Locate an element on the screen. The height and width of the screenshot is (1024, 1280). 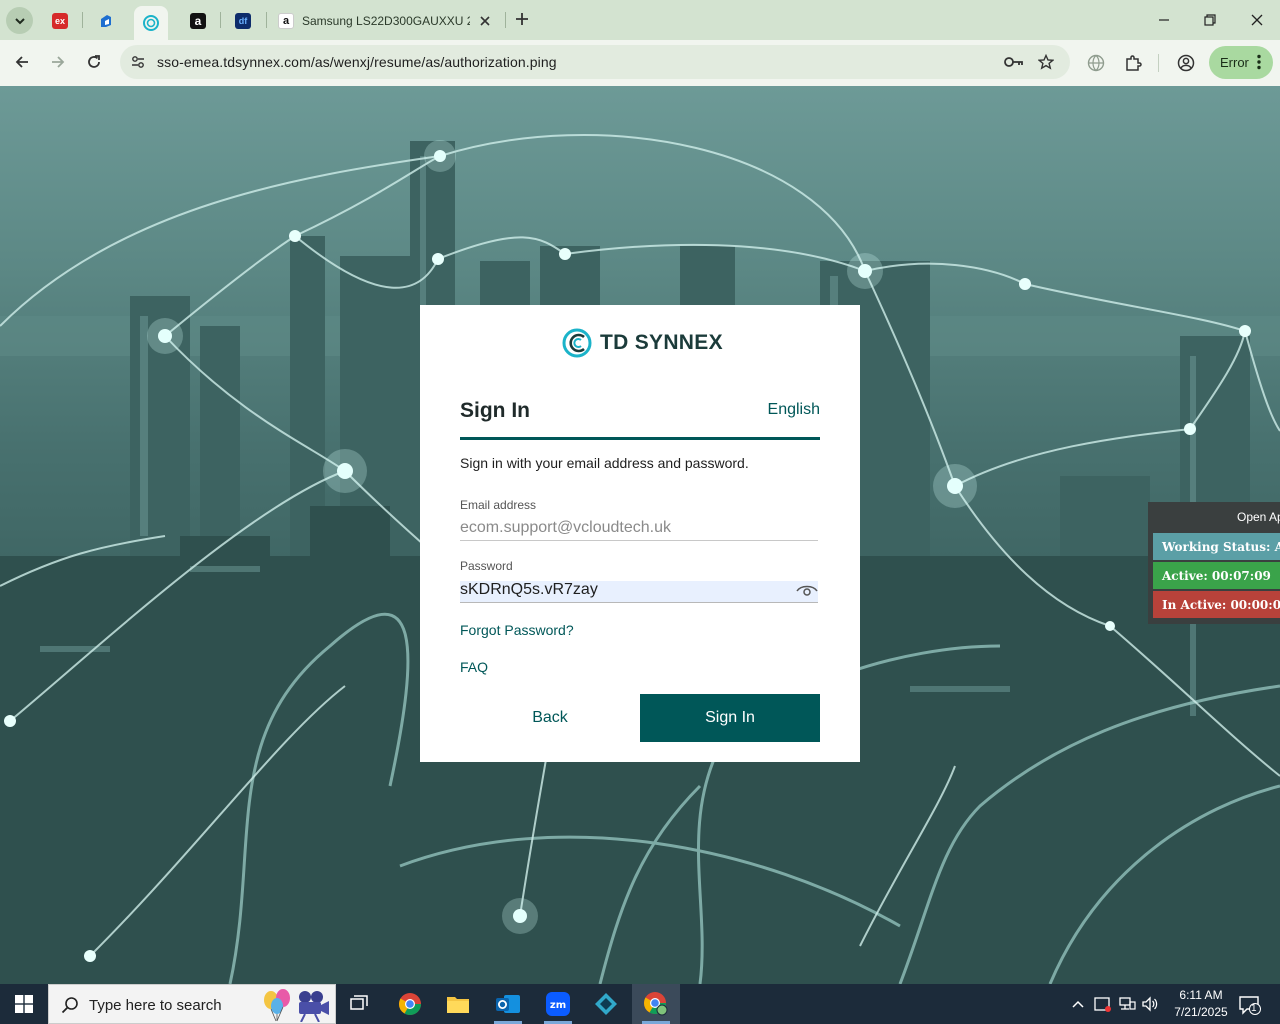
email-field: ecom.support@vcloudtech.uk is located at coordinates (639, 530).